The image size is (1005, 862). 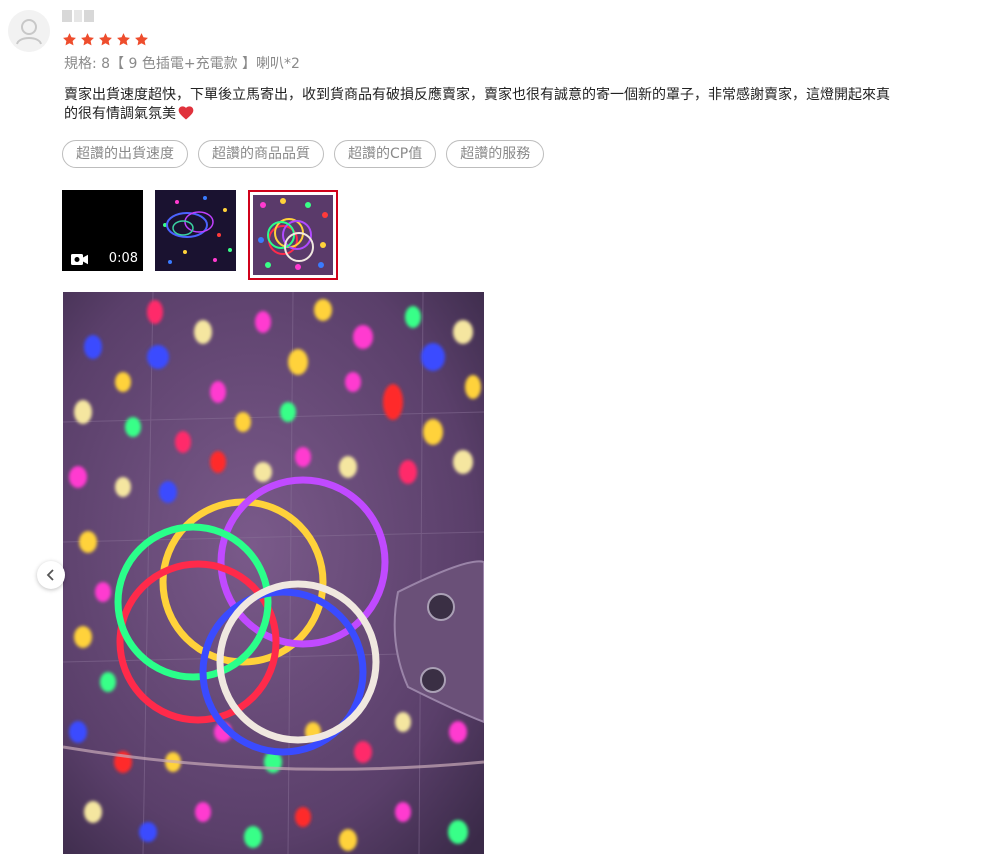 I want to click on avatar-placeholder-icon, so click(x=29, y=31).